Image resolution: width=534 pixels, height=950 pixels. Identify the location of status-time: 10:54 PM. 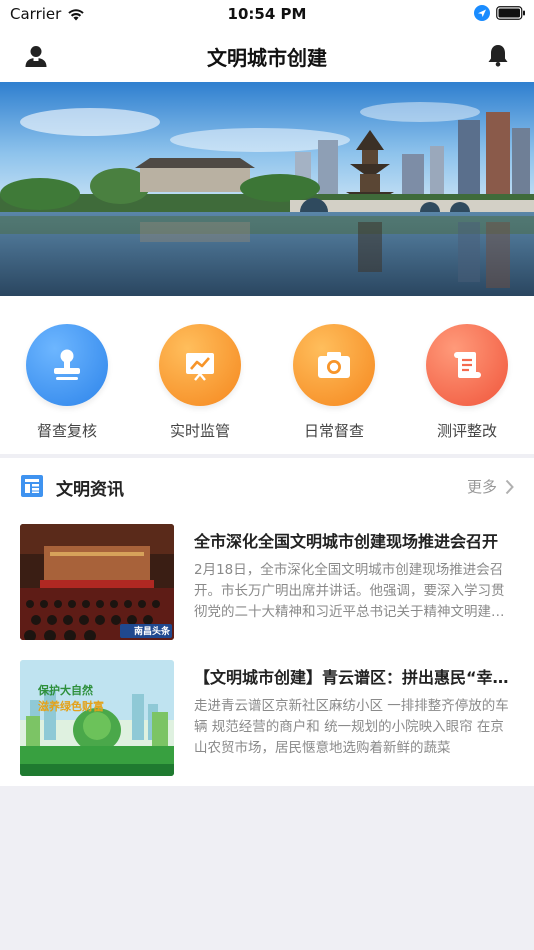
(267, 14).